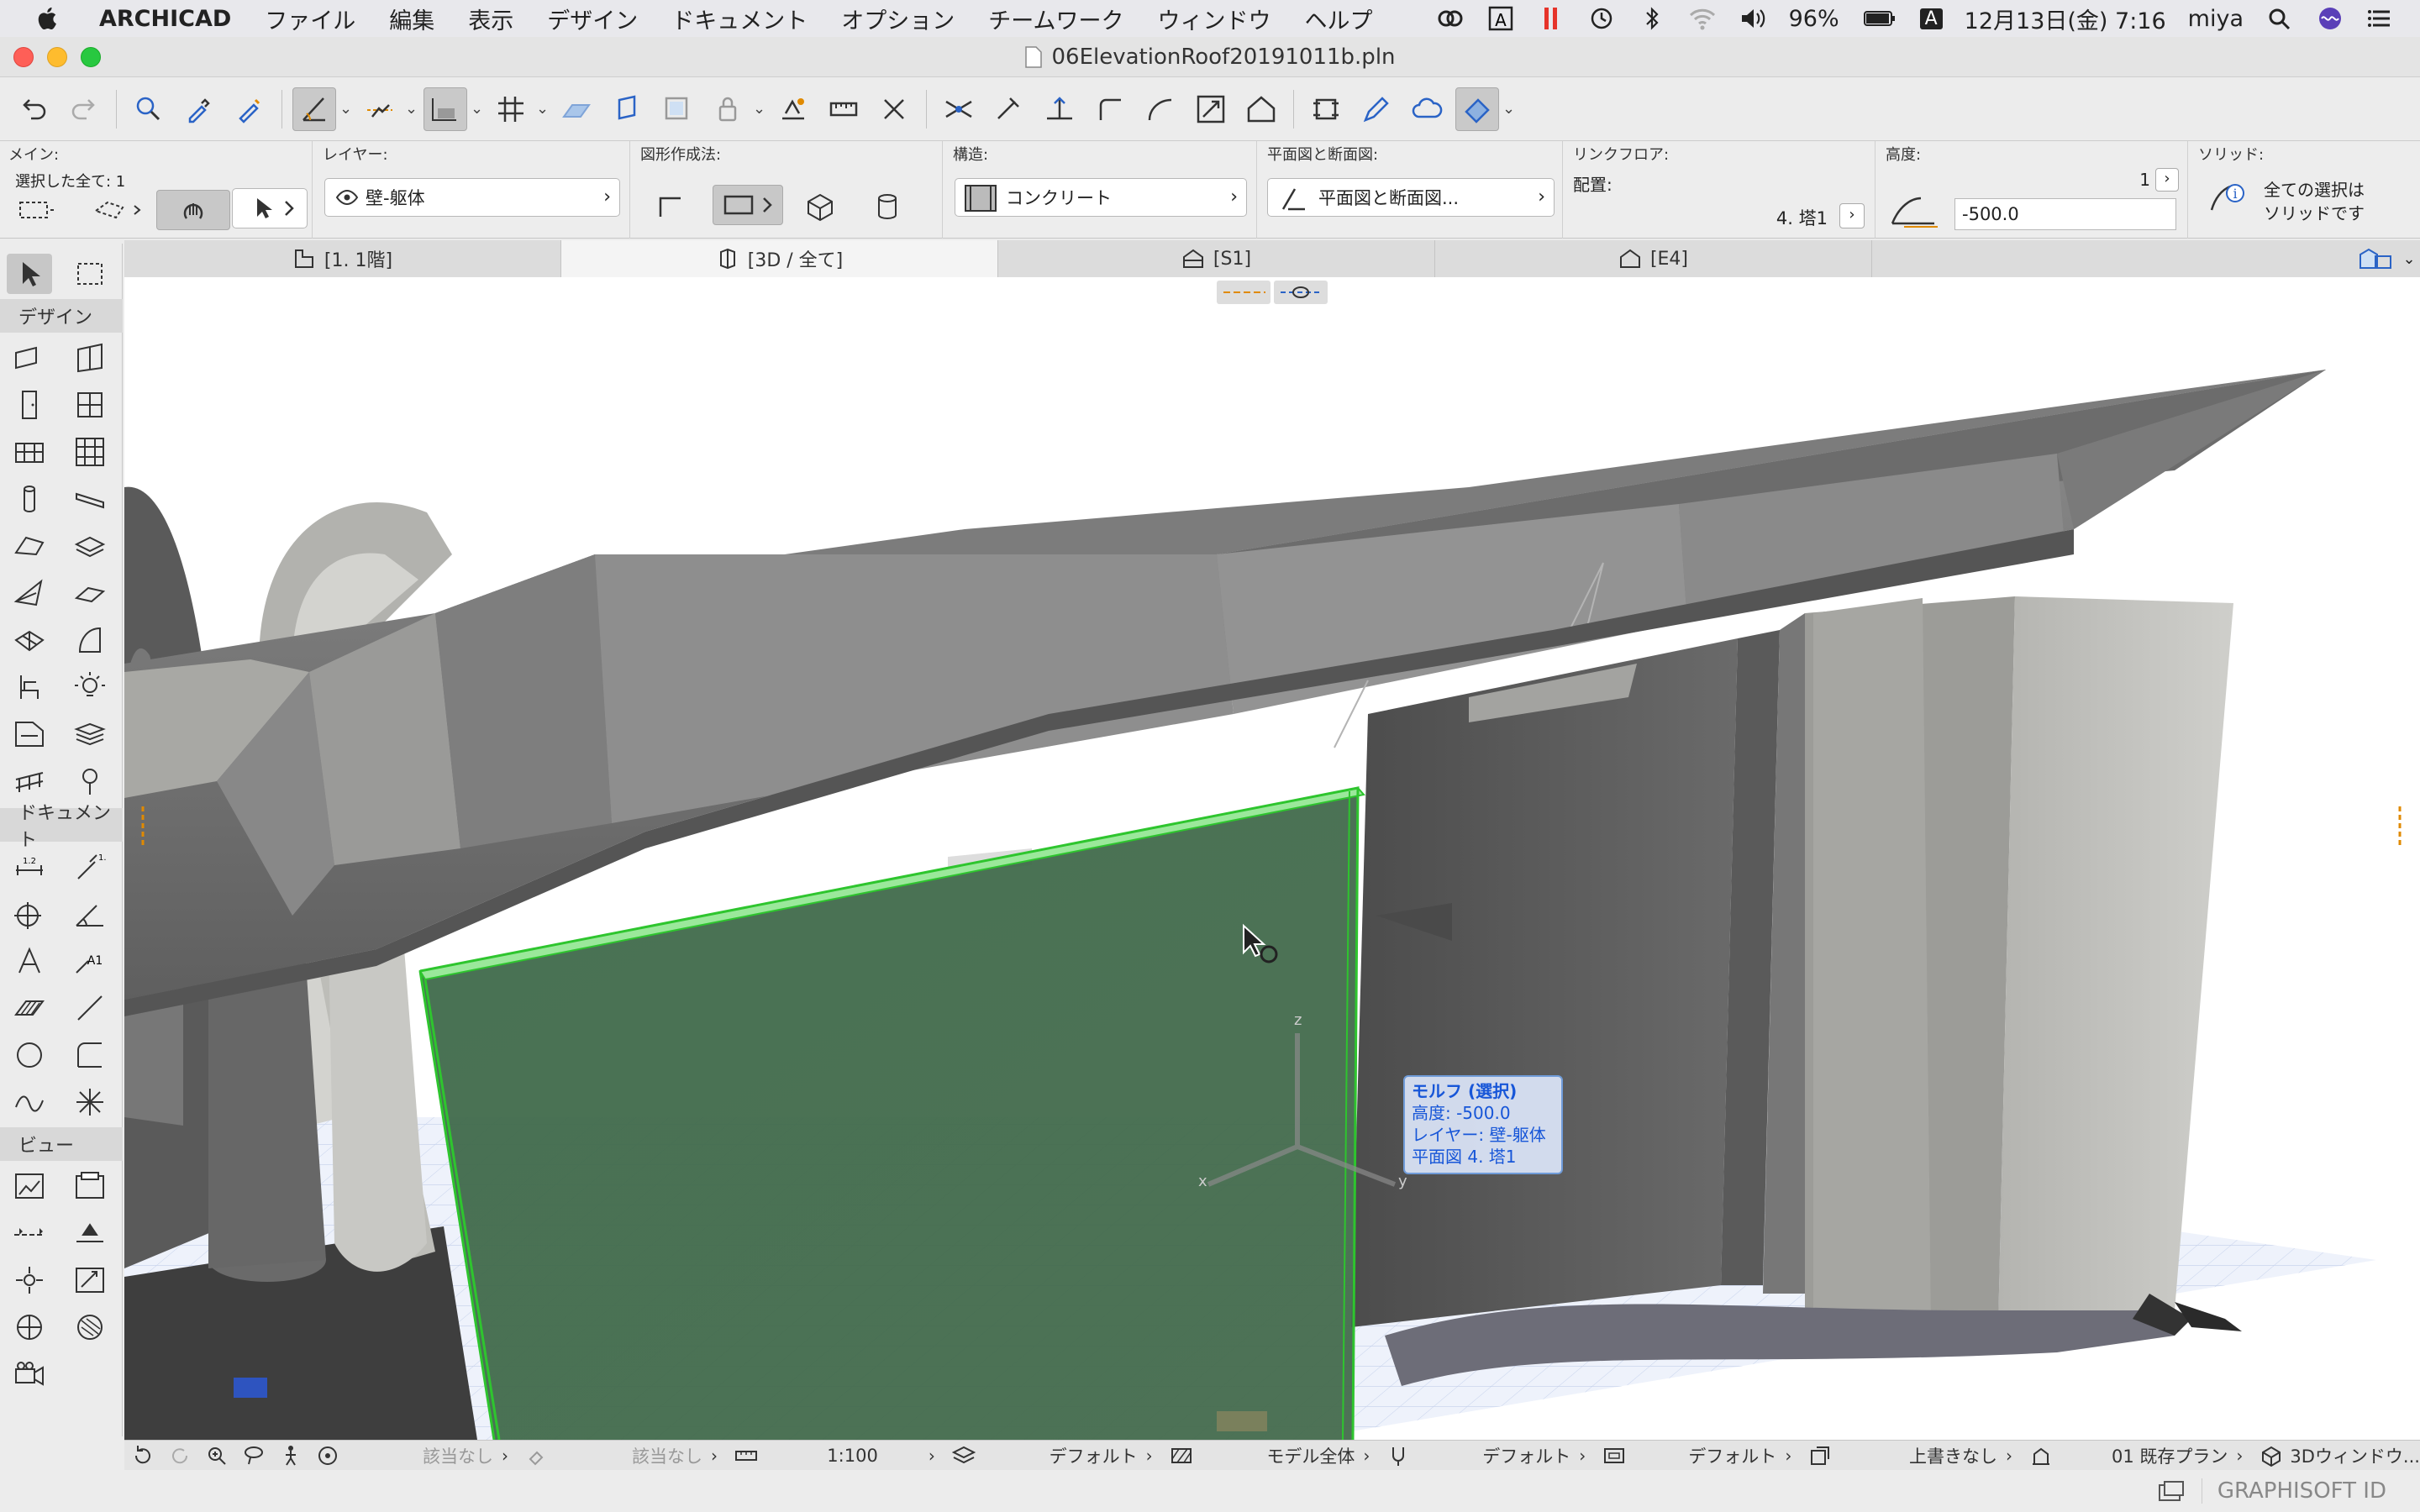 The image size is (2420, 1512). What do you see at coordinates (90, 1327) in the screenshot?
I see `change-tool` at bounding box center [90, 1327].